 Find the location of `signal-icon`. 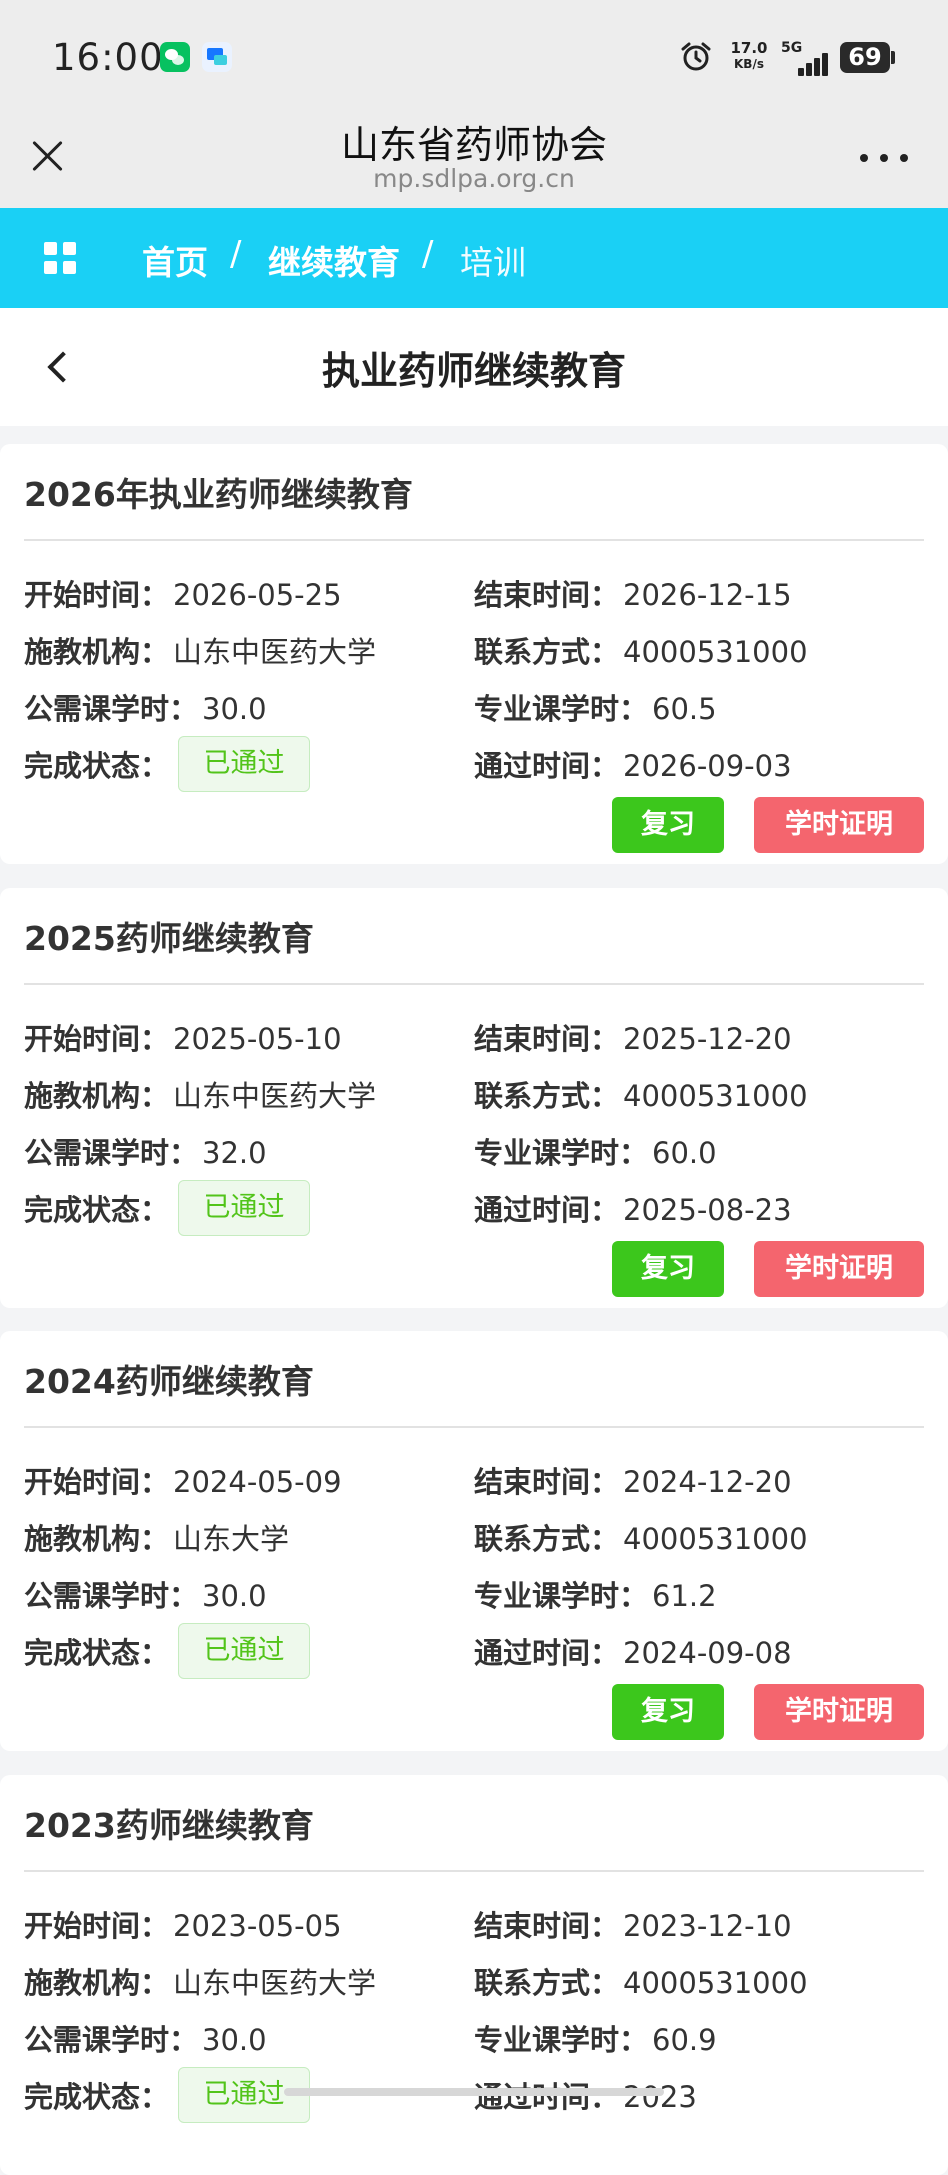

signal-icon is located at coordinates (812, 64).